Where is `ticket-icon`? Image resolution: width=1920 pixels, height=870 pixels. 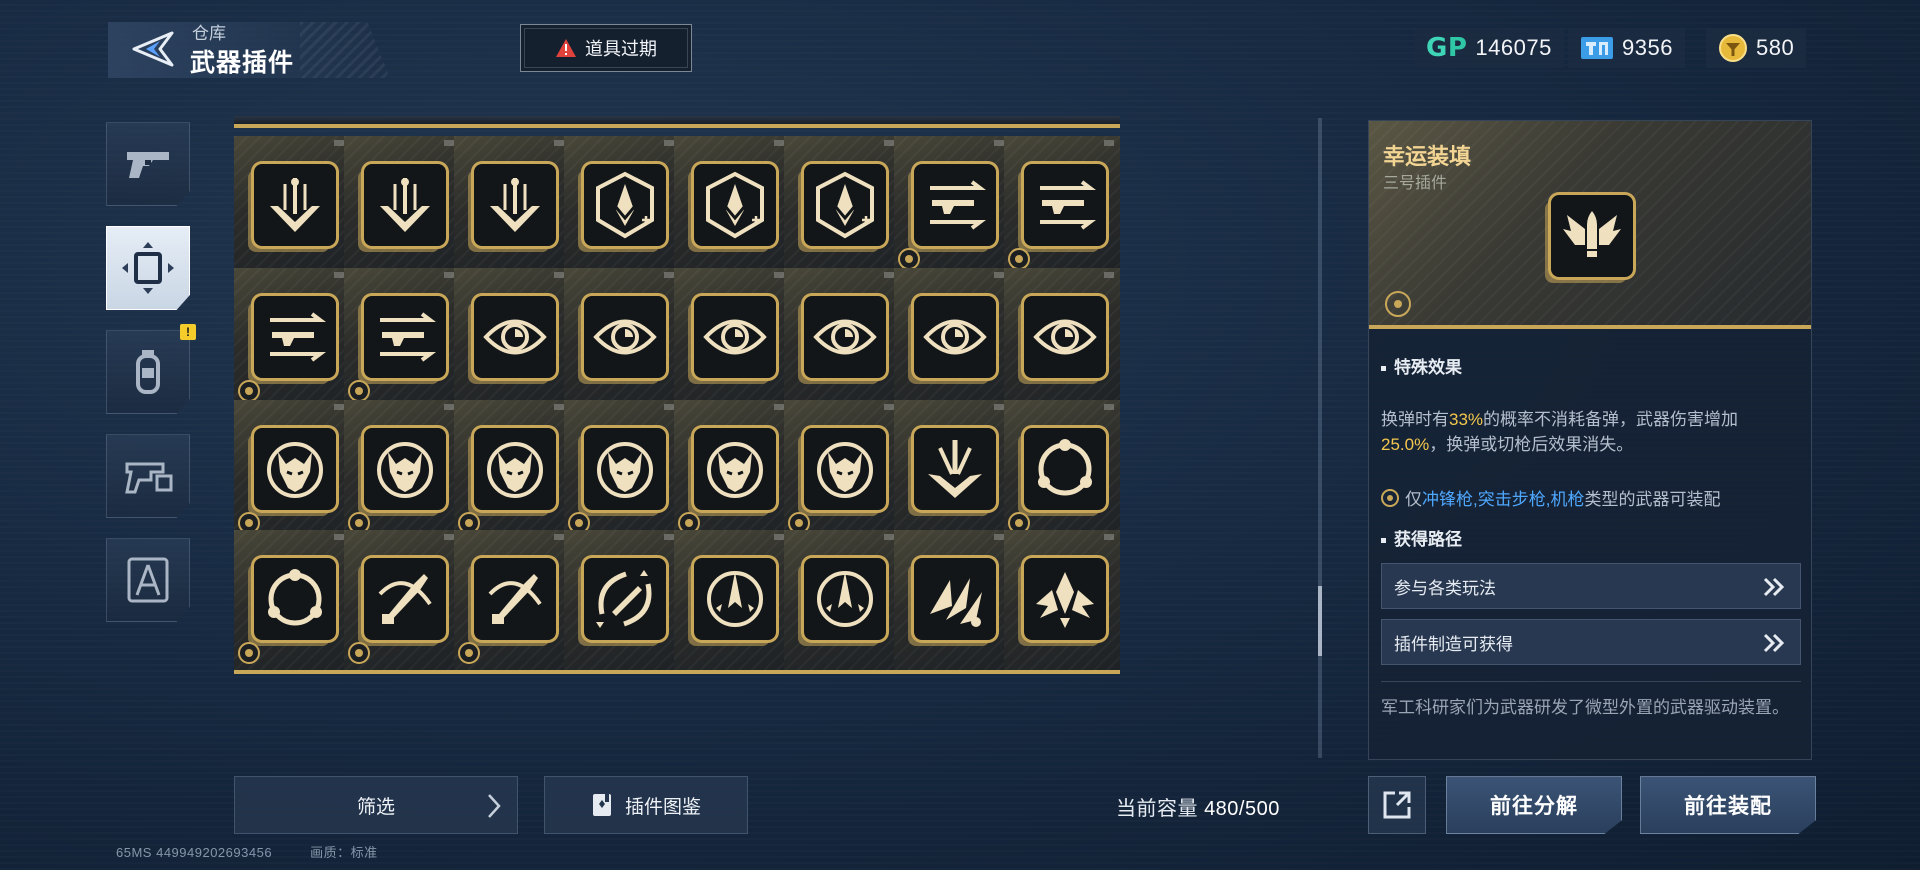
ticket-icon is located at coordinates (1597, 48).